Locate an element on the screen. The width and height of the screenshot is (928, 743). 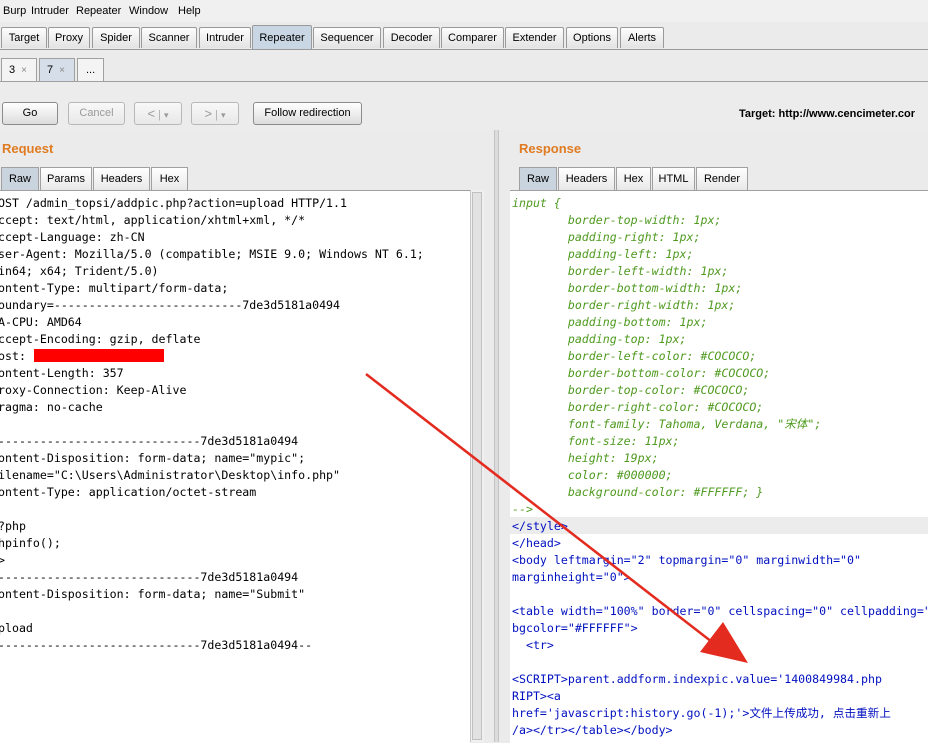
arrow-shaft is located at coordinates (539, 508).